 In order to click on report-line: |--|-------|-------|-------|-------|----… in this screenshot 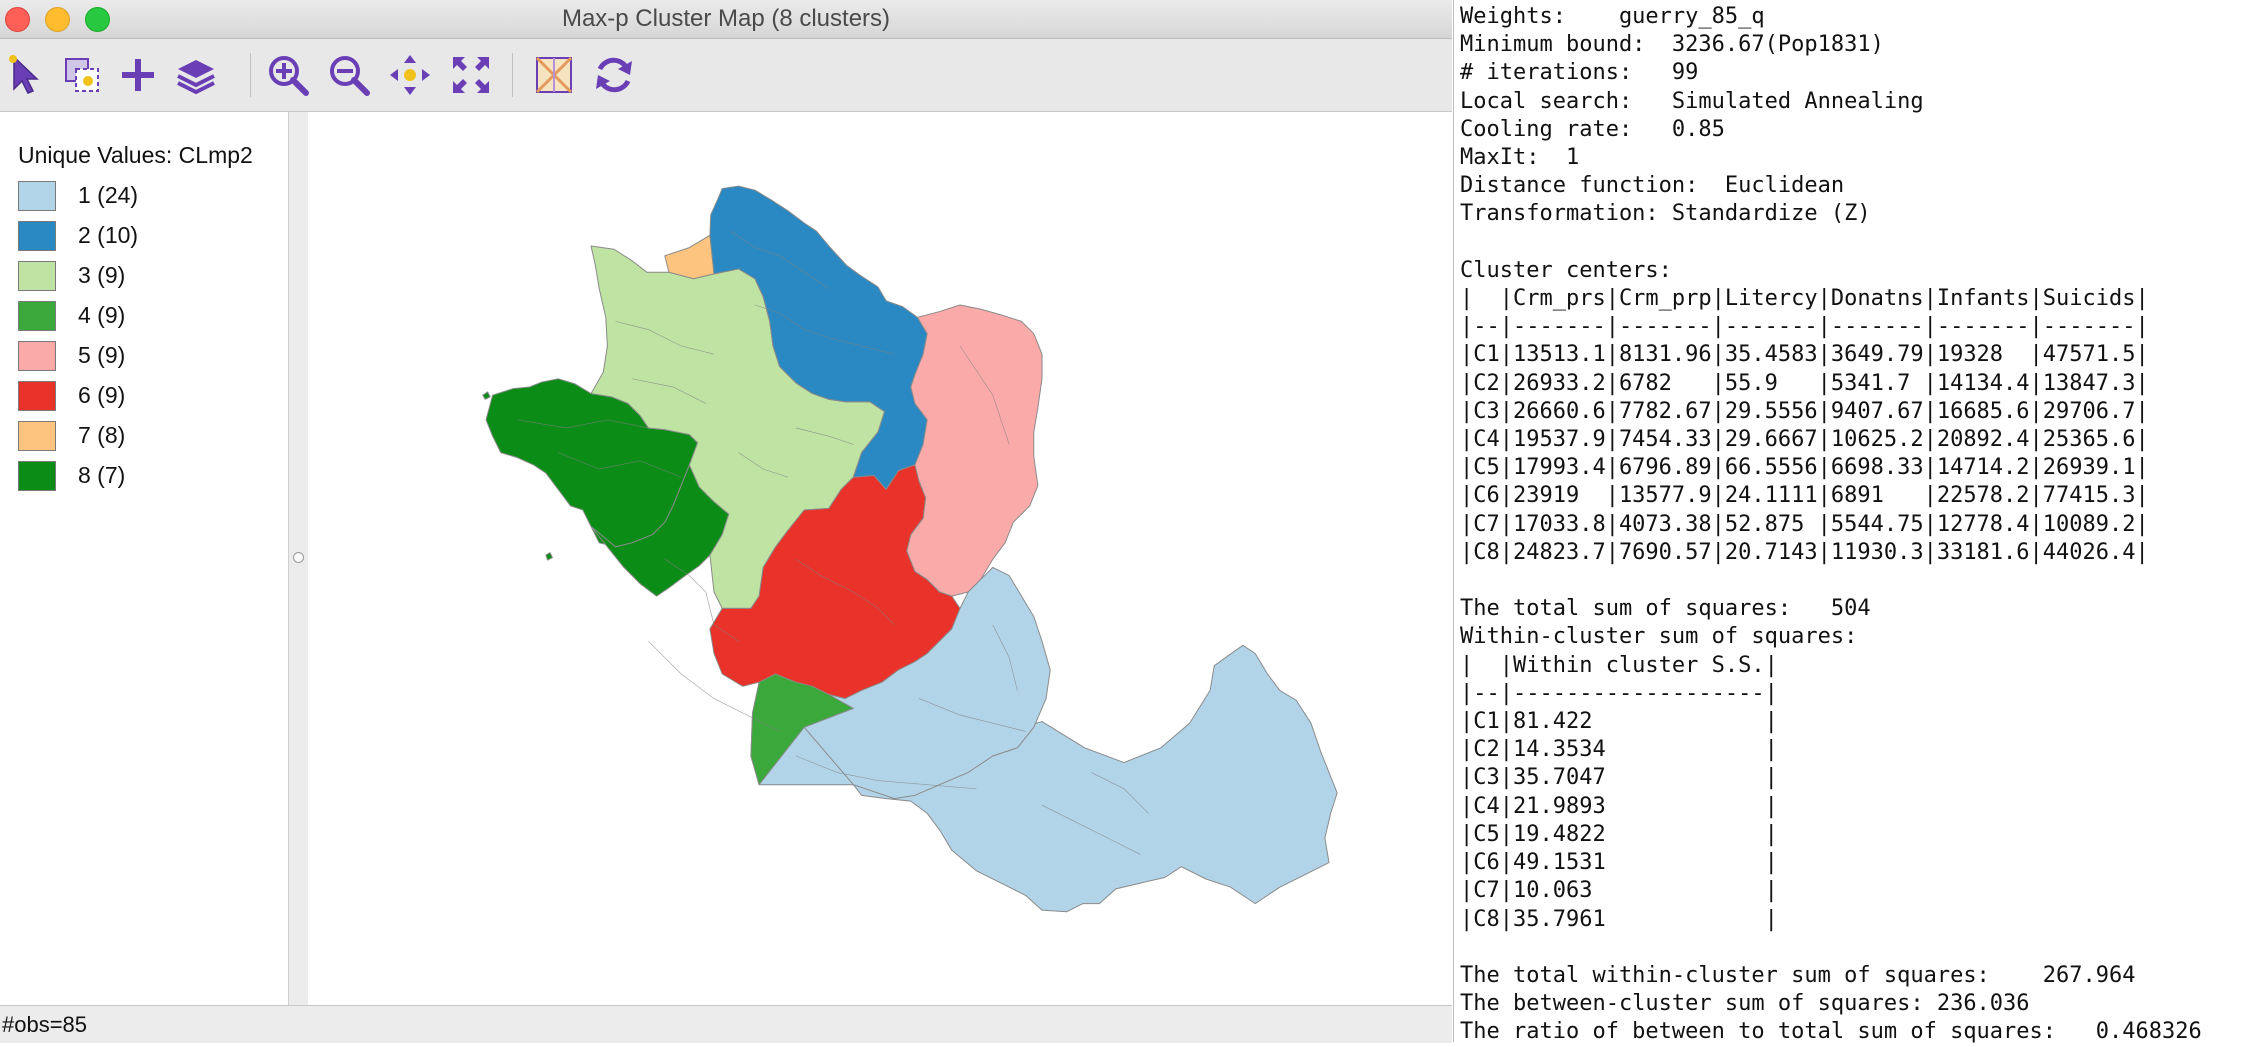, I will do `click(1804, 327)`.